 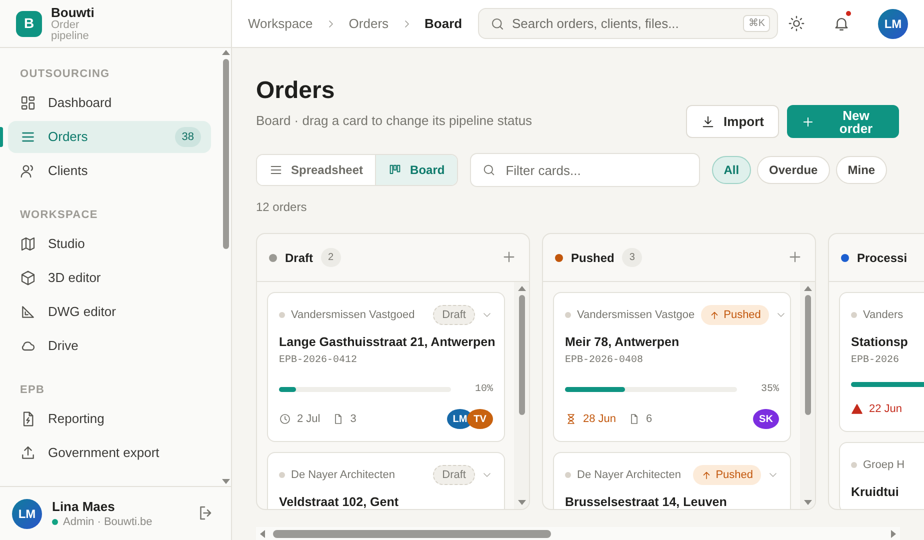 I want to click on user-role: Admin · Bouwti.be, so click(x=107, y=521).